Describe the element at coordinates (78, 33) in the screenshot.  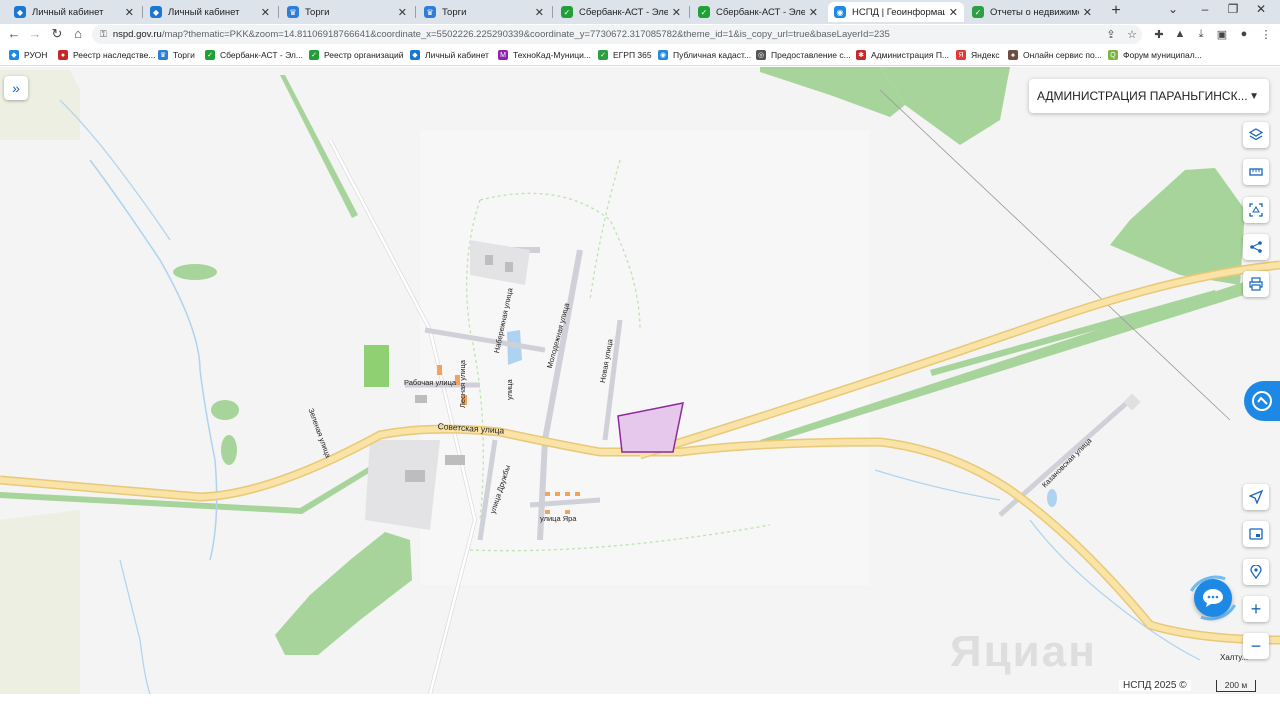
I see `home-icon: ⌂` at that location.